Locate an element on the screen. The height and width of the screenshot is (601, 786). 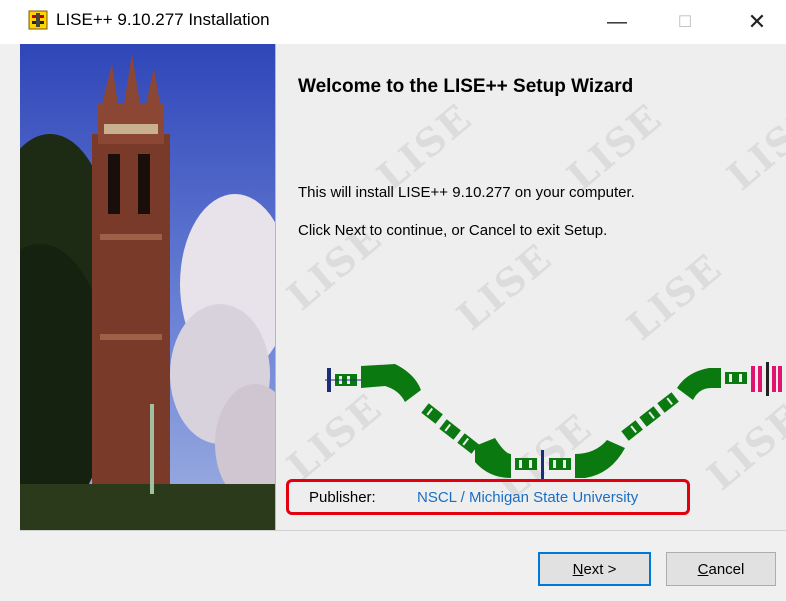
image-divider is located at coordinates (275, 287).